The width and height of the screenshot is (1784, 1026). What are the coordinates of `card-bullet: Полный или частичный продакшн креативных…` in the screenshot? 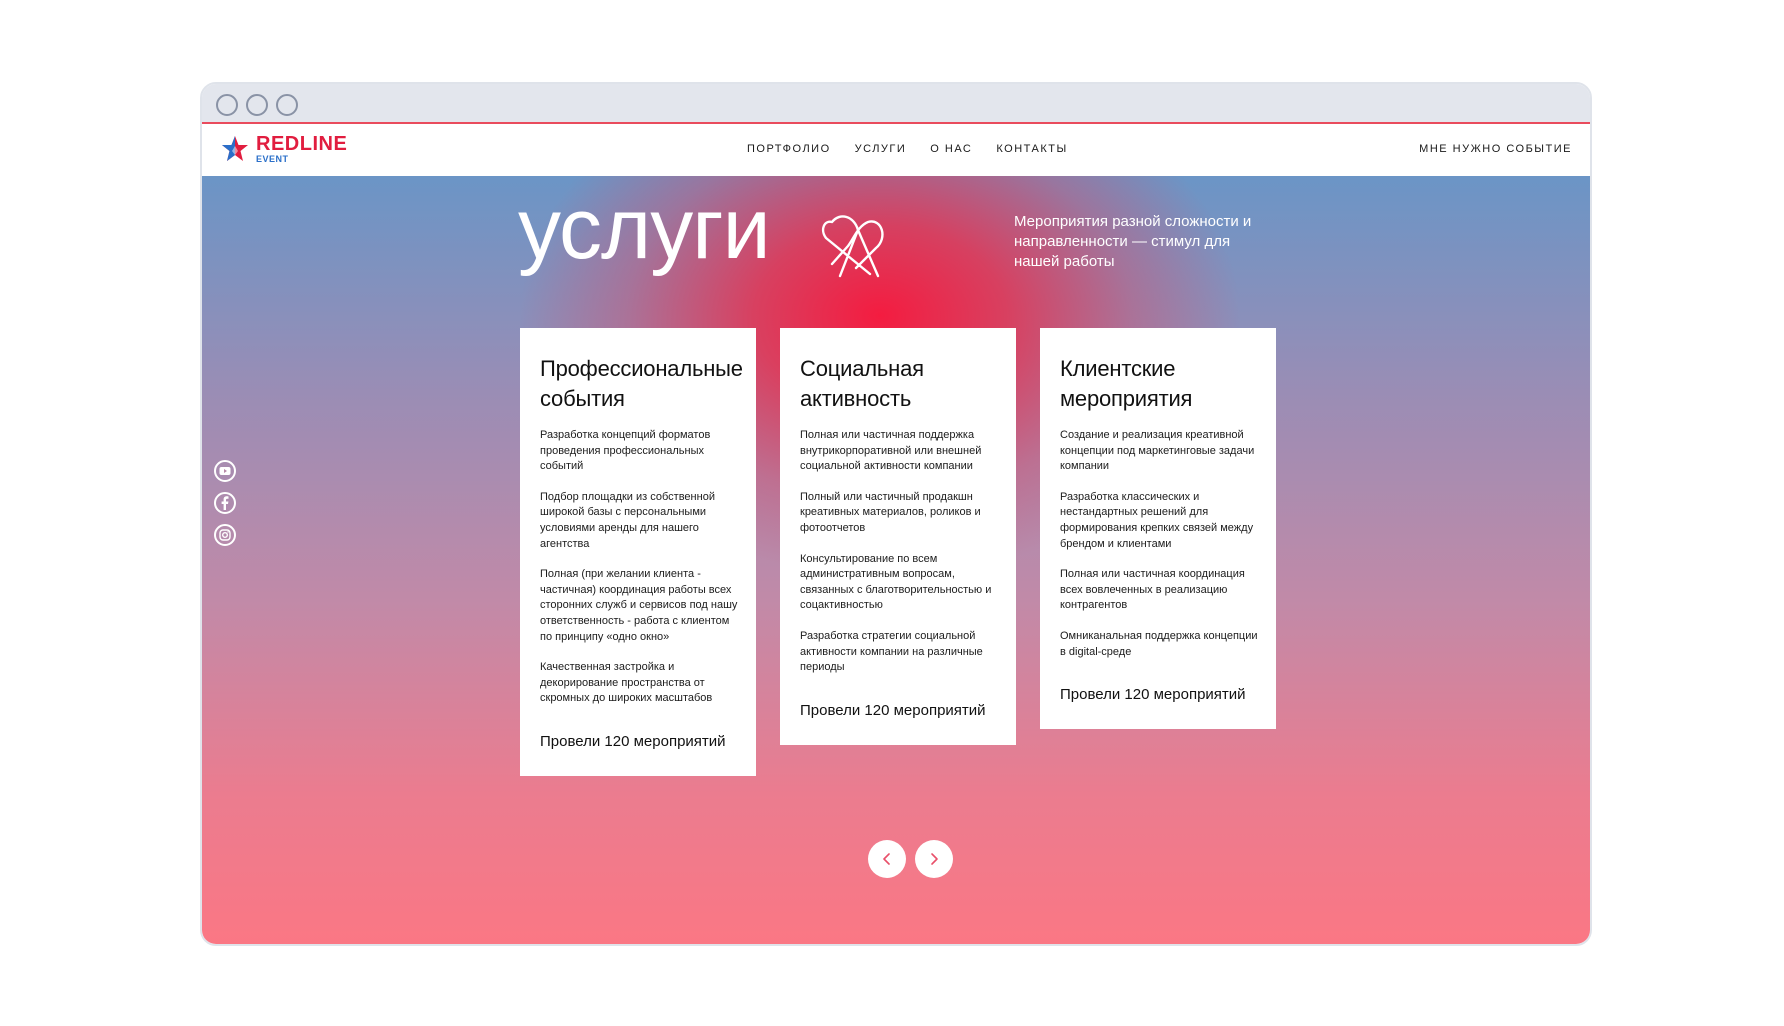 It's located at (890, 512).